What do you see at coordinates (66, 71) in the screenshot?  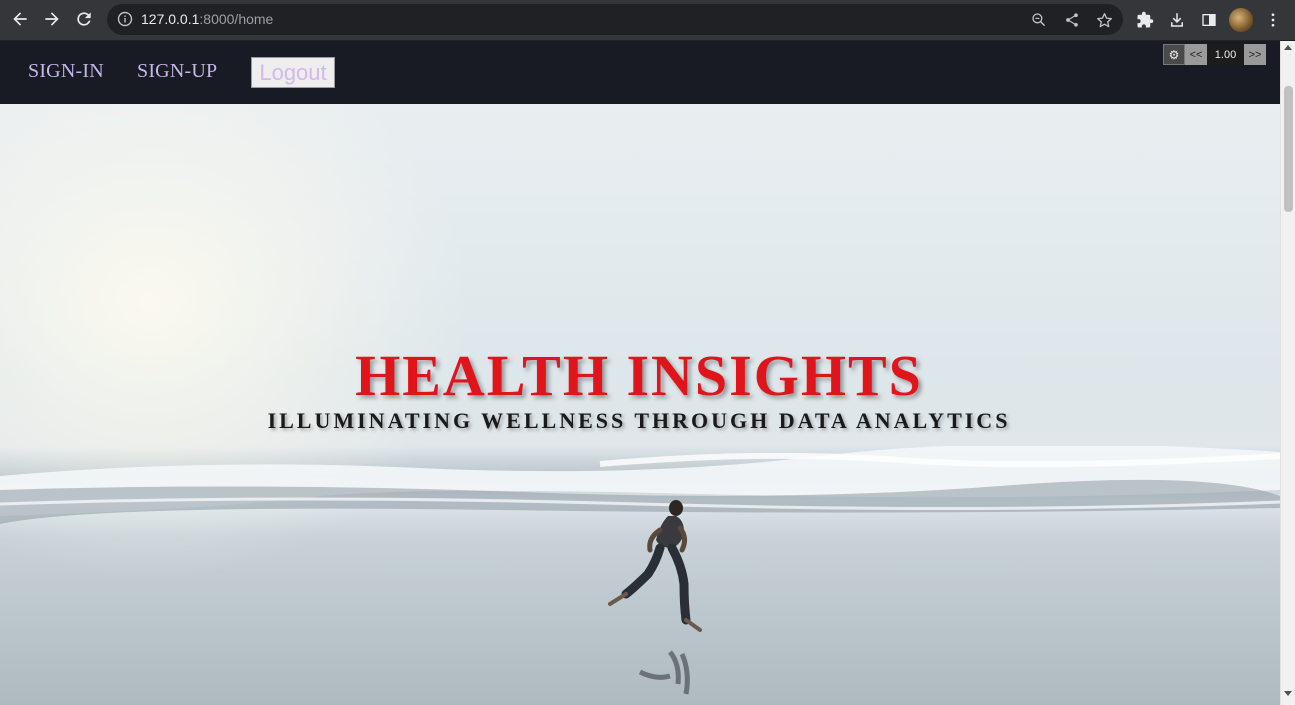 I see `nav-signin-link: SIGN-IN` at bounding box center [66, 71].